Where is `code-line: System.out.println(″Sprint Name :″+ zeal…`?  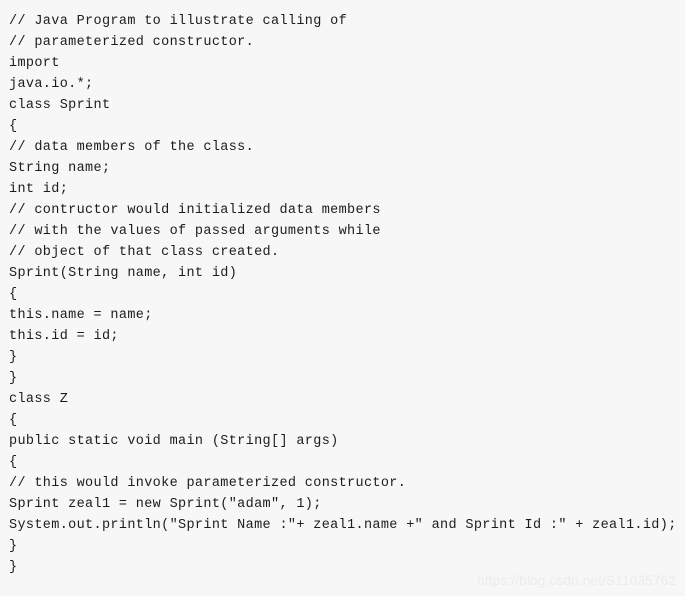
code-line: System.out.println(″Sprint Name :″+ zeal… is located at coordinates (343, 525).